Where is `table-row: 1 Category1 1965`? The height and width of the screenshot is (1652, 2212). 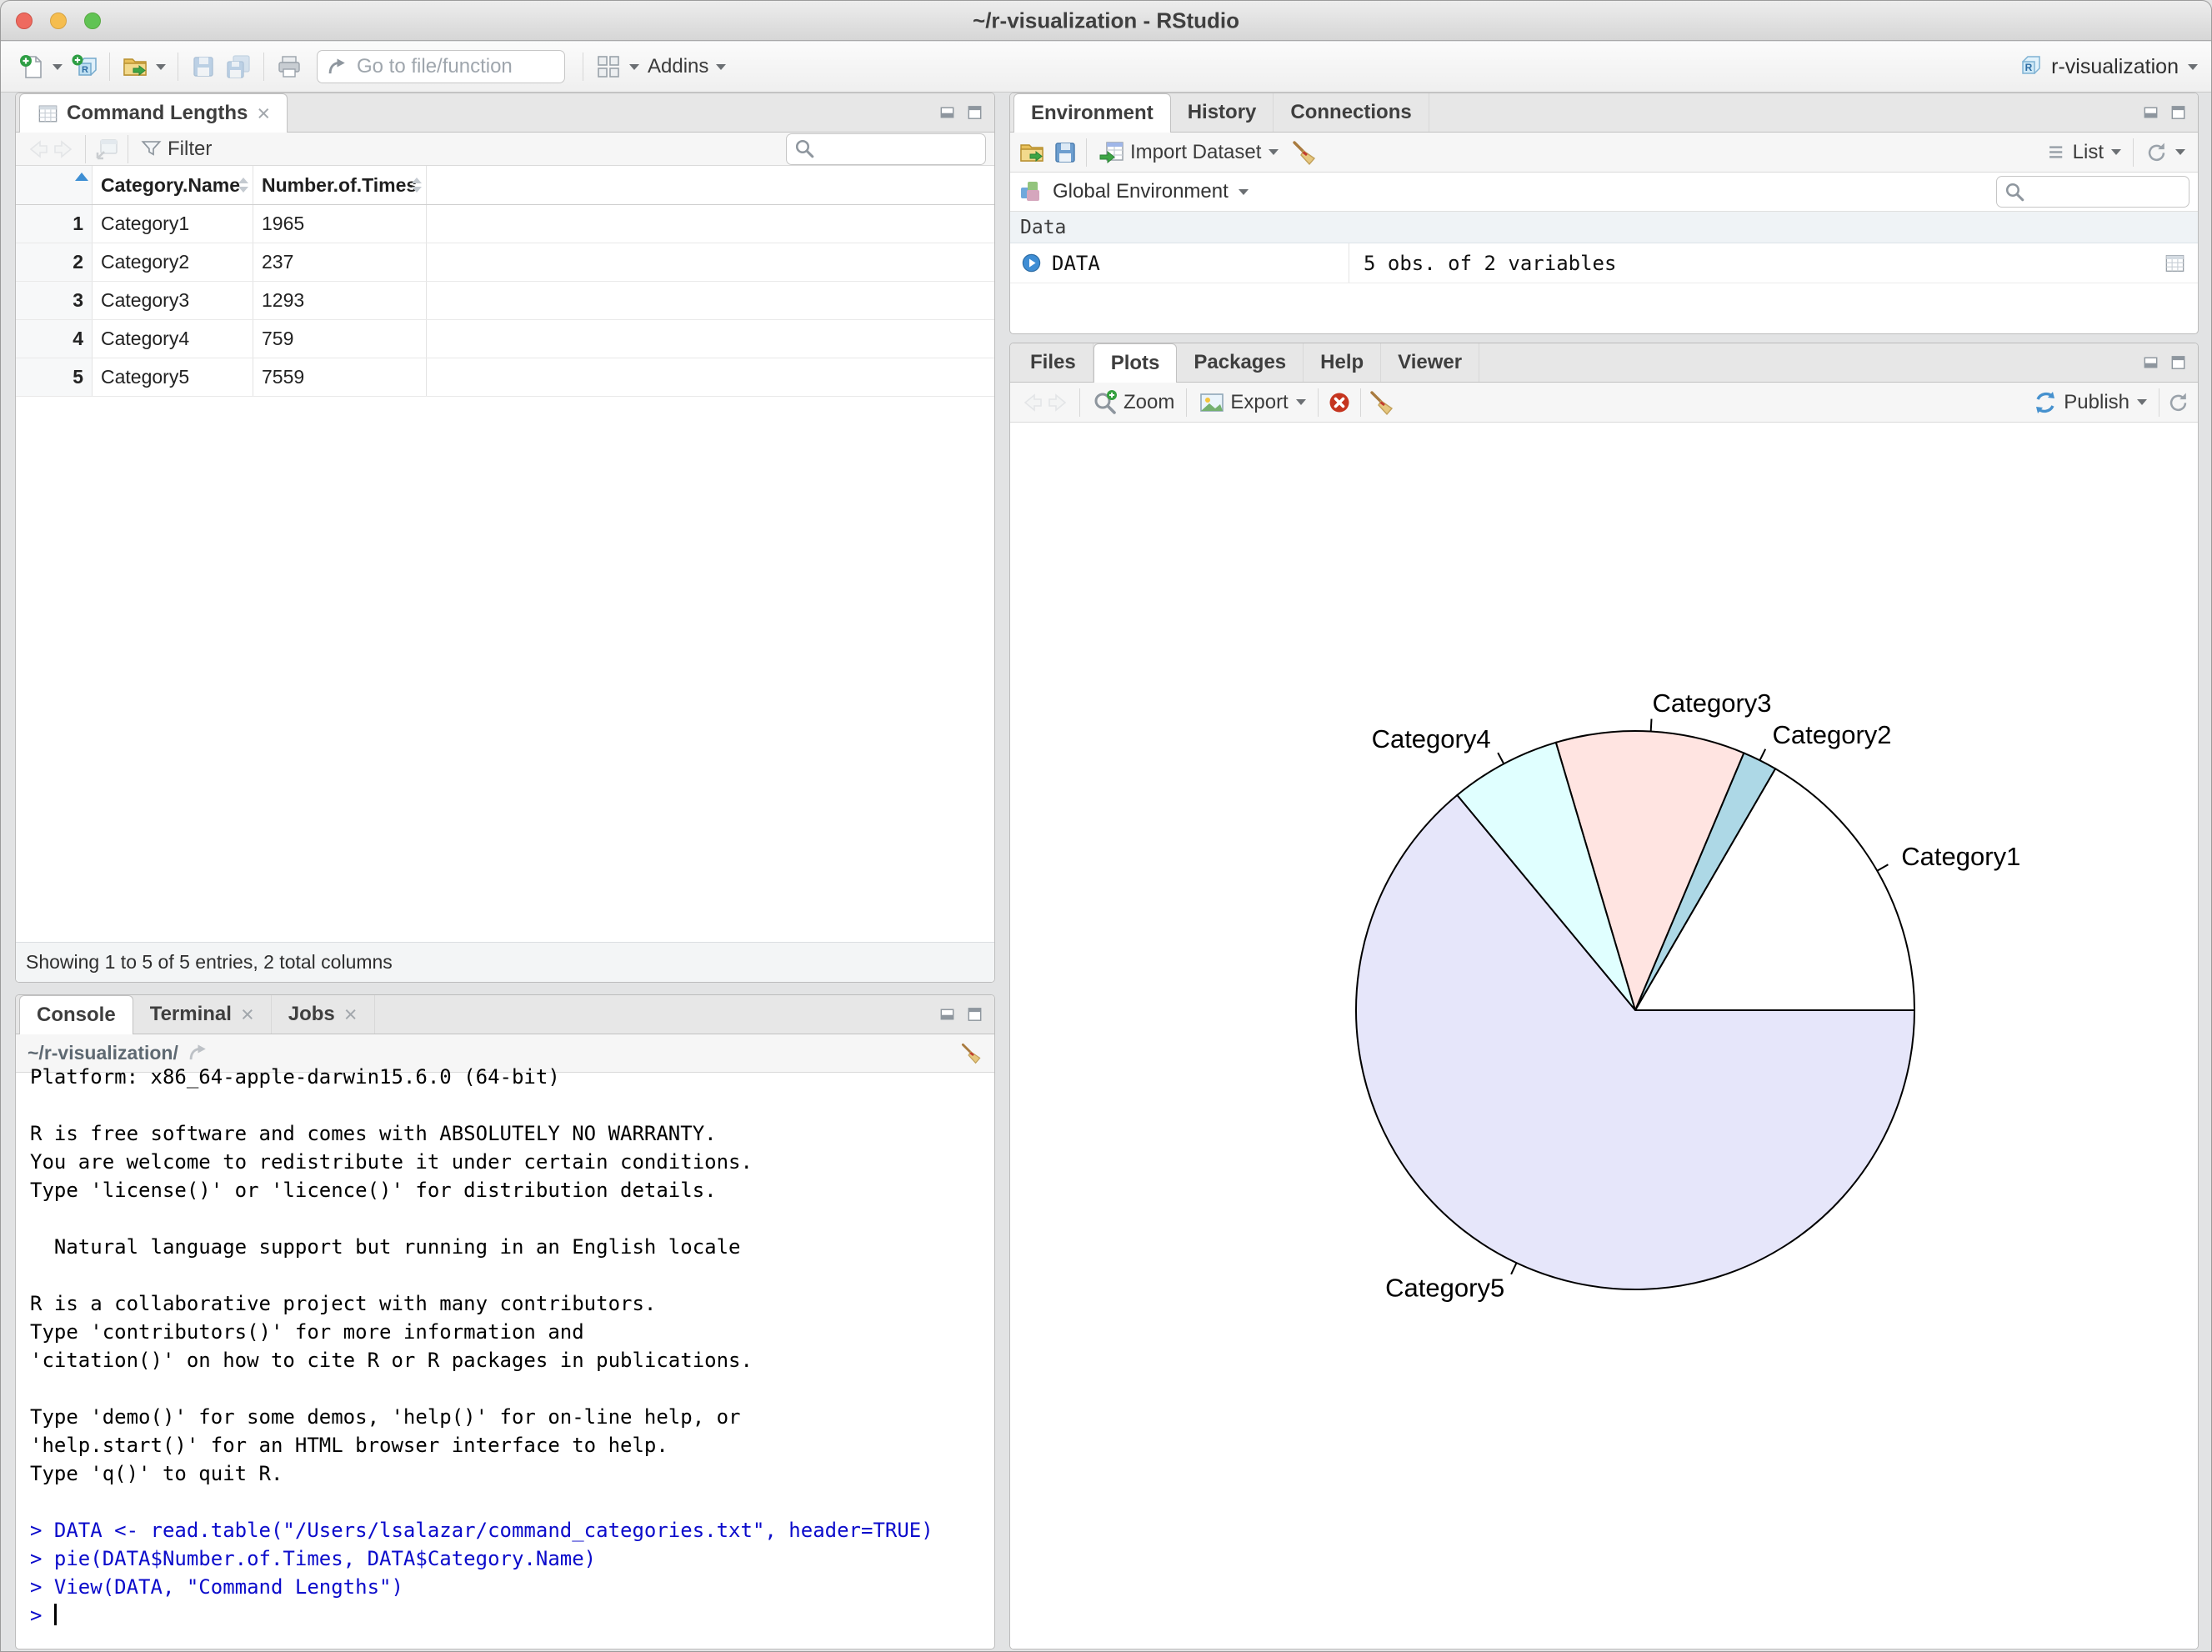 table-row: 1 Category1 1965 is located at coordinates (505, 224).